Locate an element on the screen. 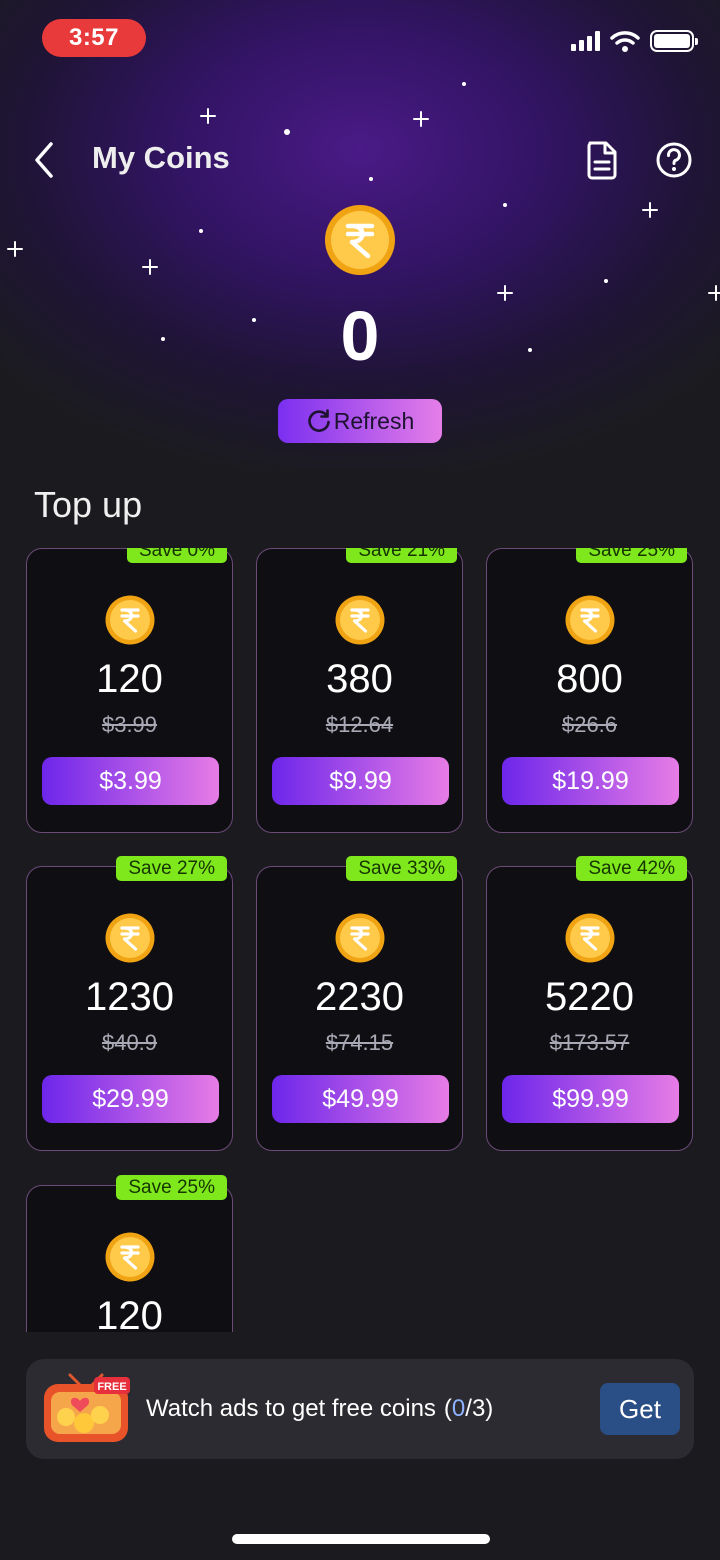 The image size is (720, 1560). status-time: 3:57 is located at coordinates (94, 38).